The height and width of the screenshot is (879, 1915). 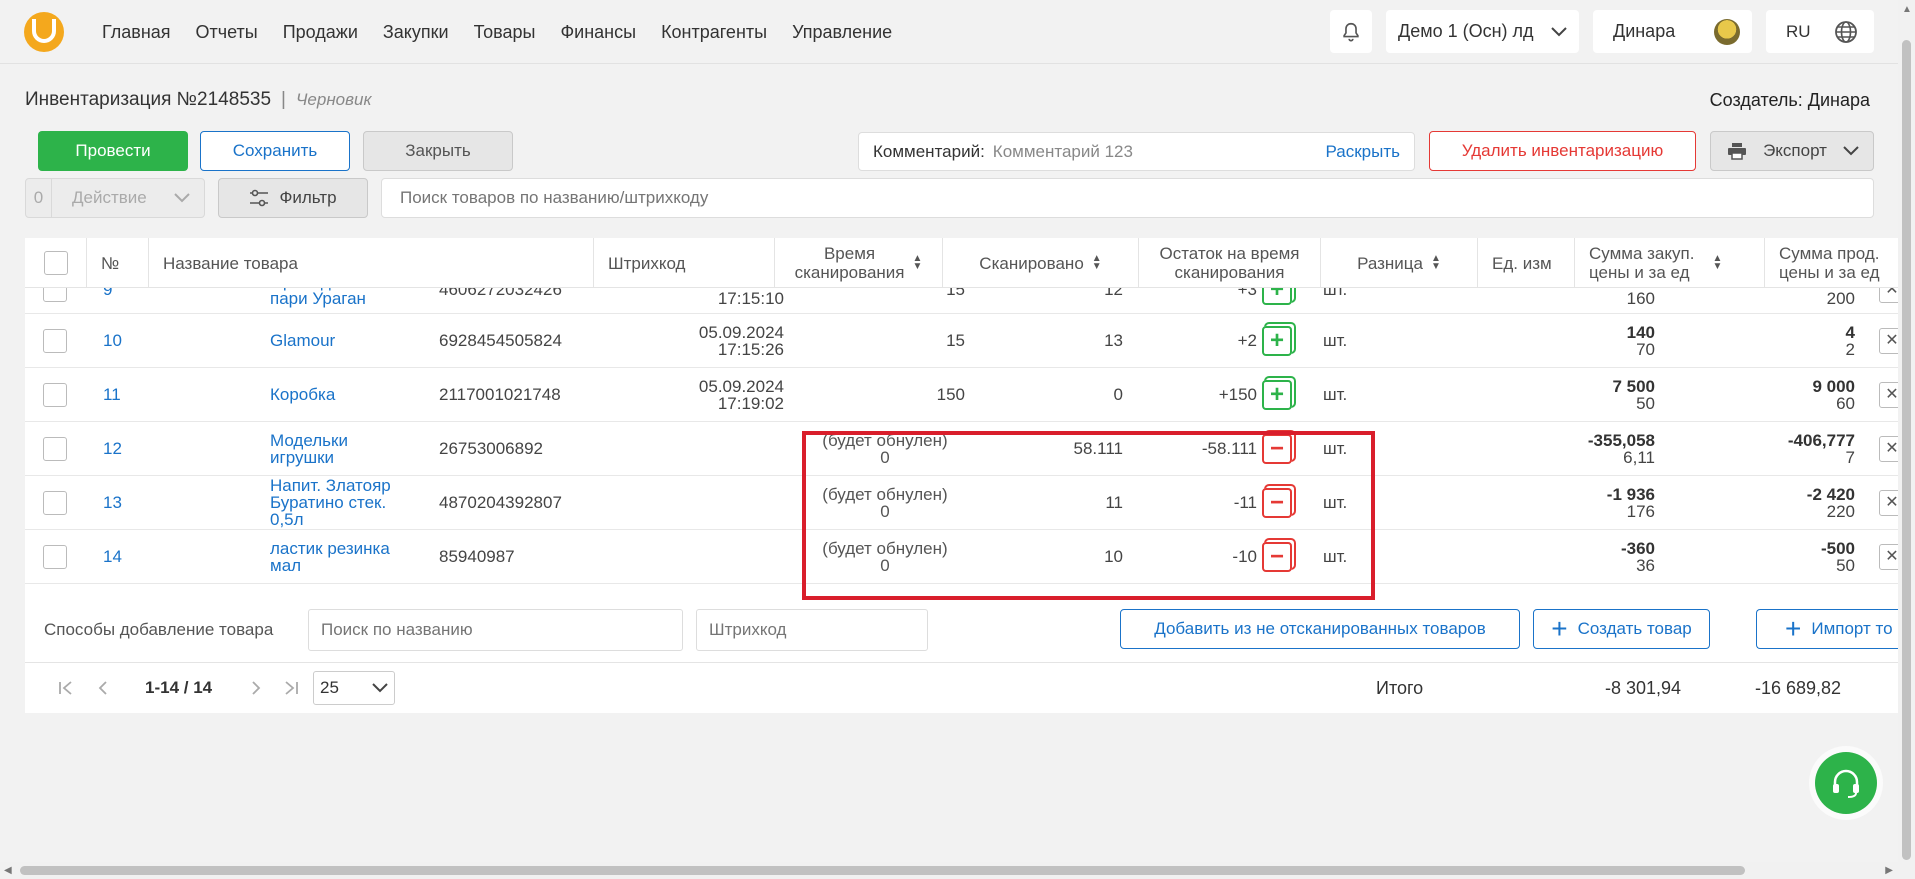 I want to click on notifications-button, so click(x=1351, y=31).